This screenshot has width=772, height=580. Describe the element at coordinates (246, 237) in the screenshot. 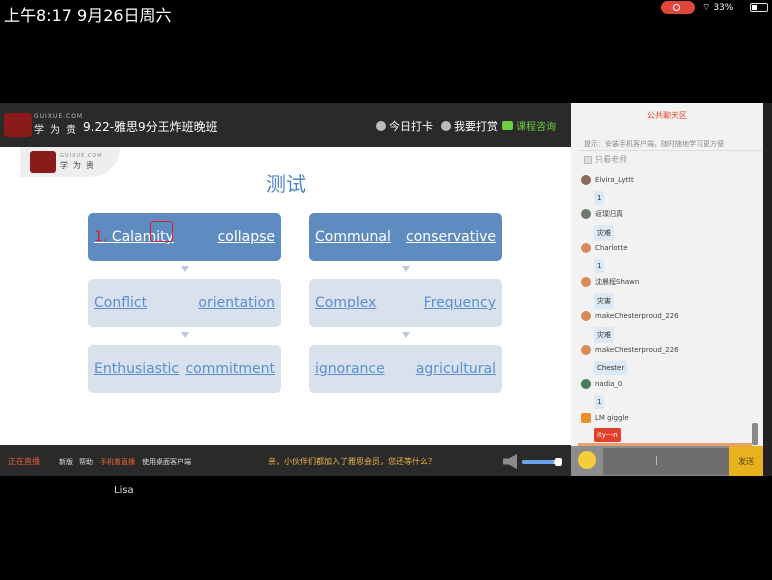

I see `word-right: collapse` at that location.